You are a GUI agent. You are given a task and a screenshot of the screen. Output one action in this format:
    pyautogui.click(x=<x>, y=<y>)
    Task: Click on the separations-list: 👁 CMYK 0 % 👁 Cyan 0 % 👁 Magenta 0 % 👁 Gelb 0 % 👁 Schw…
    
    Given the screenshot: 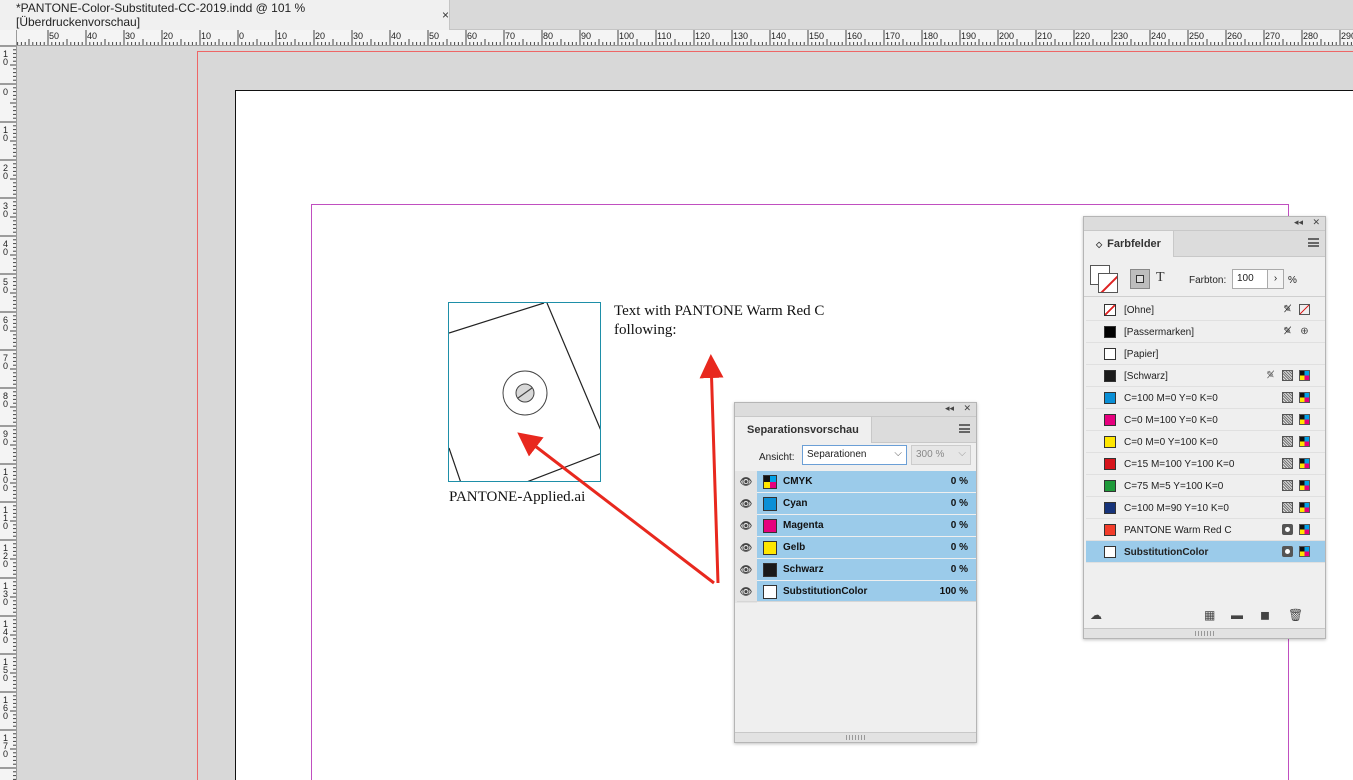 What is the action you would take?
    pyautogui.click(x=855, y=537)
    